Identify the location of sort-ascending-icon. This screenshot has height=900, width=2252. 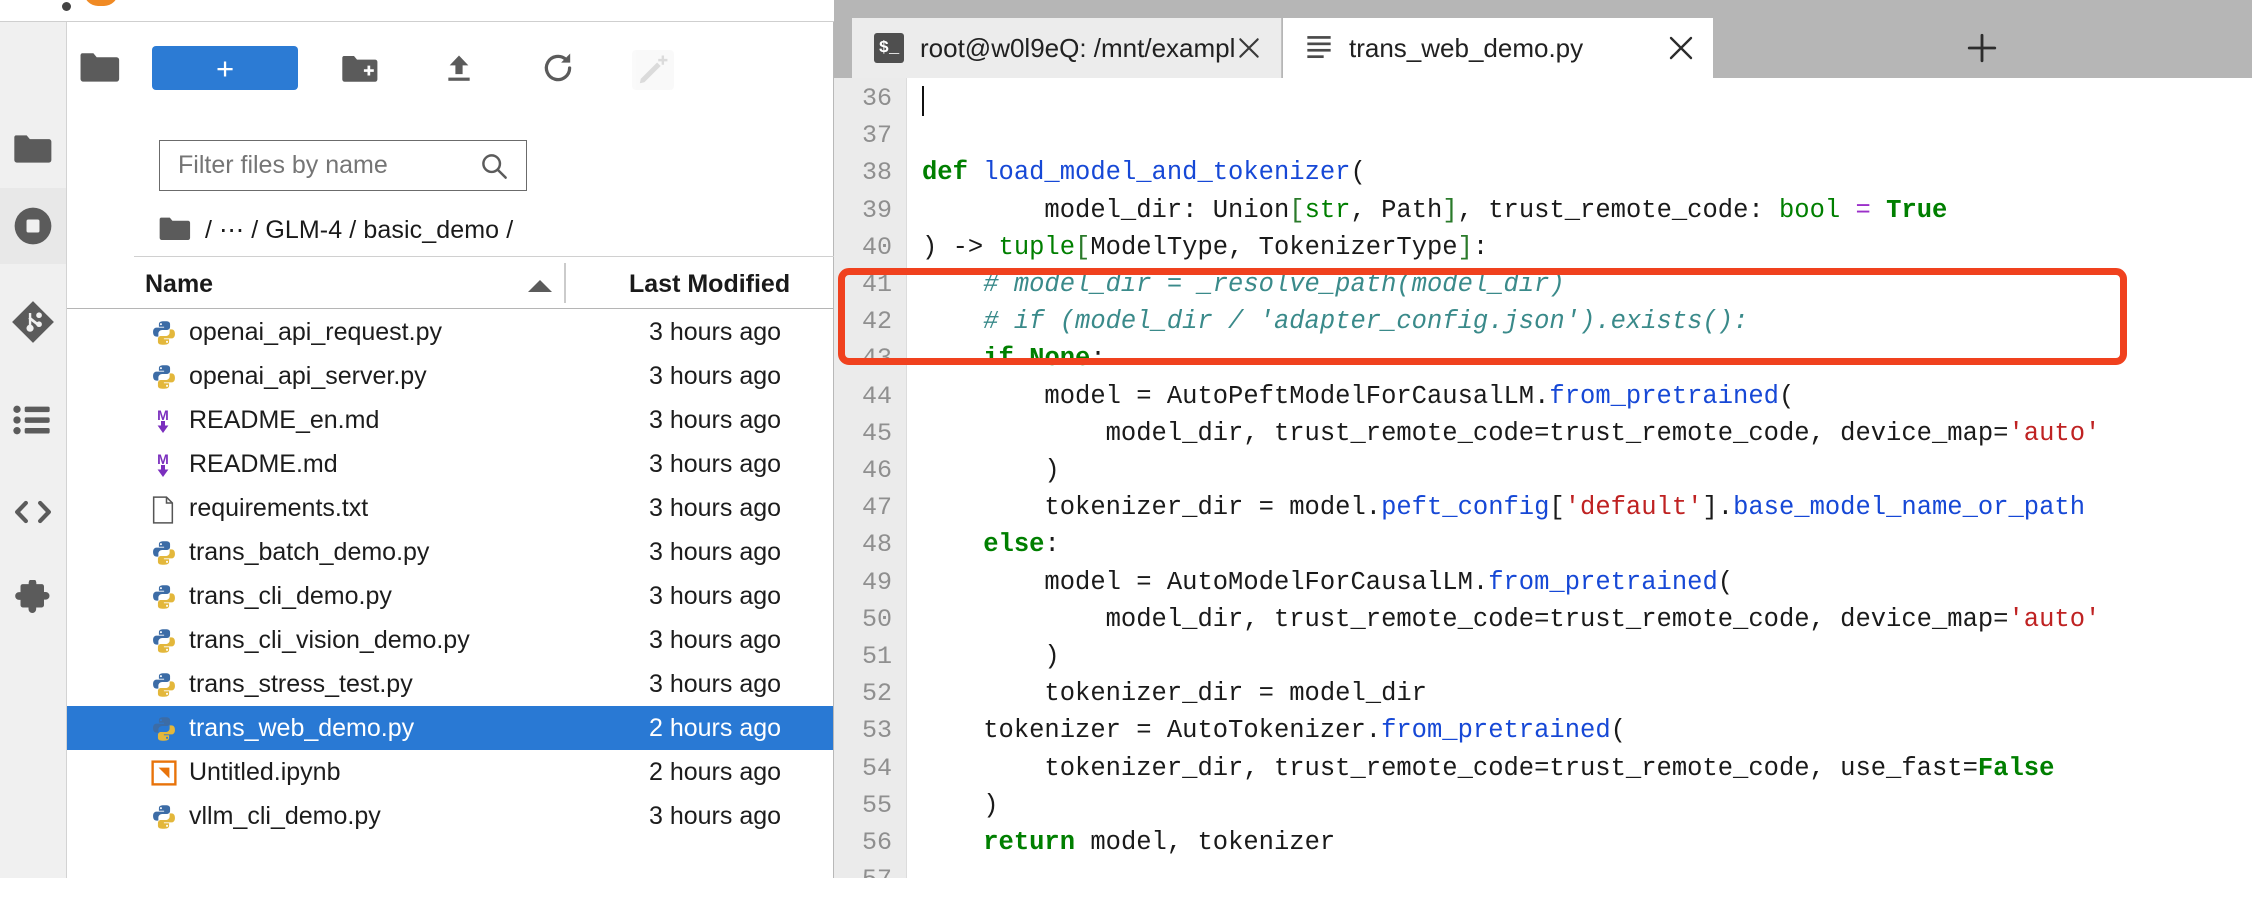
(540, 288).